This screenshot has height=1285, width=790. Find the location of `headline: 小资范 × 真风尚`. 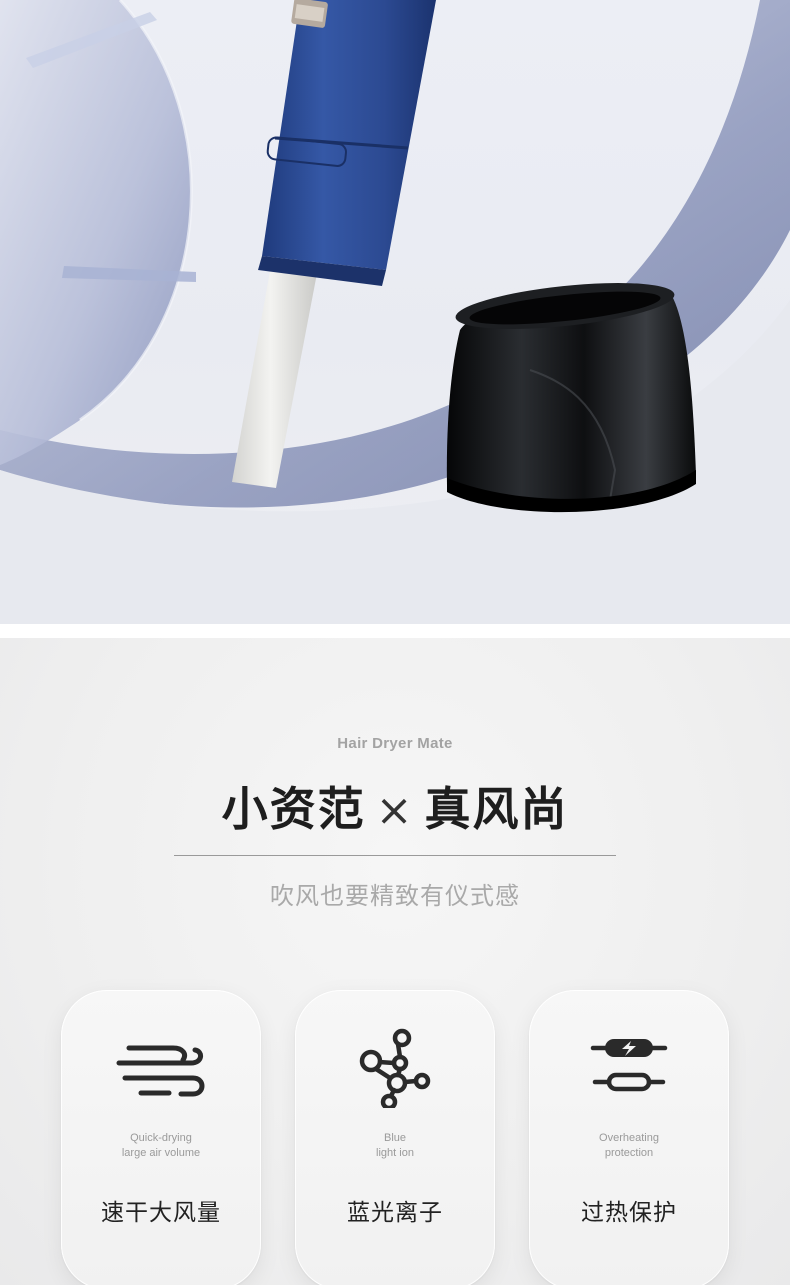

headline: 小资范 × 真风尚 is located at coordinates (395, 810).